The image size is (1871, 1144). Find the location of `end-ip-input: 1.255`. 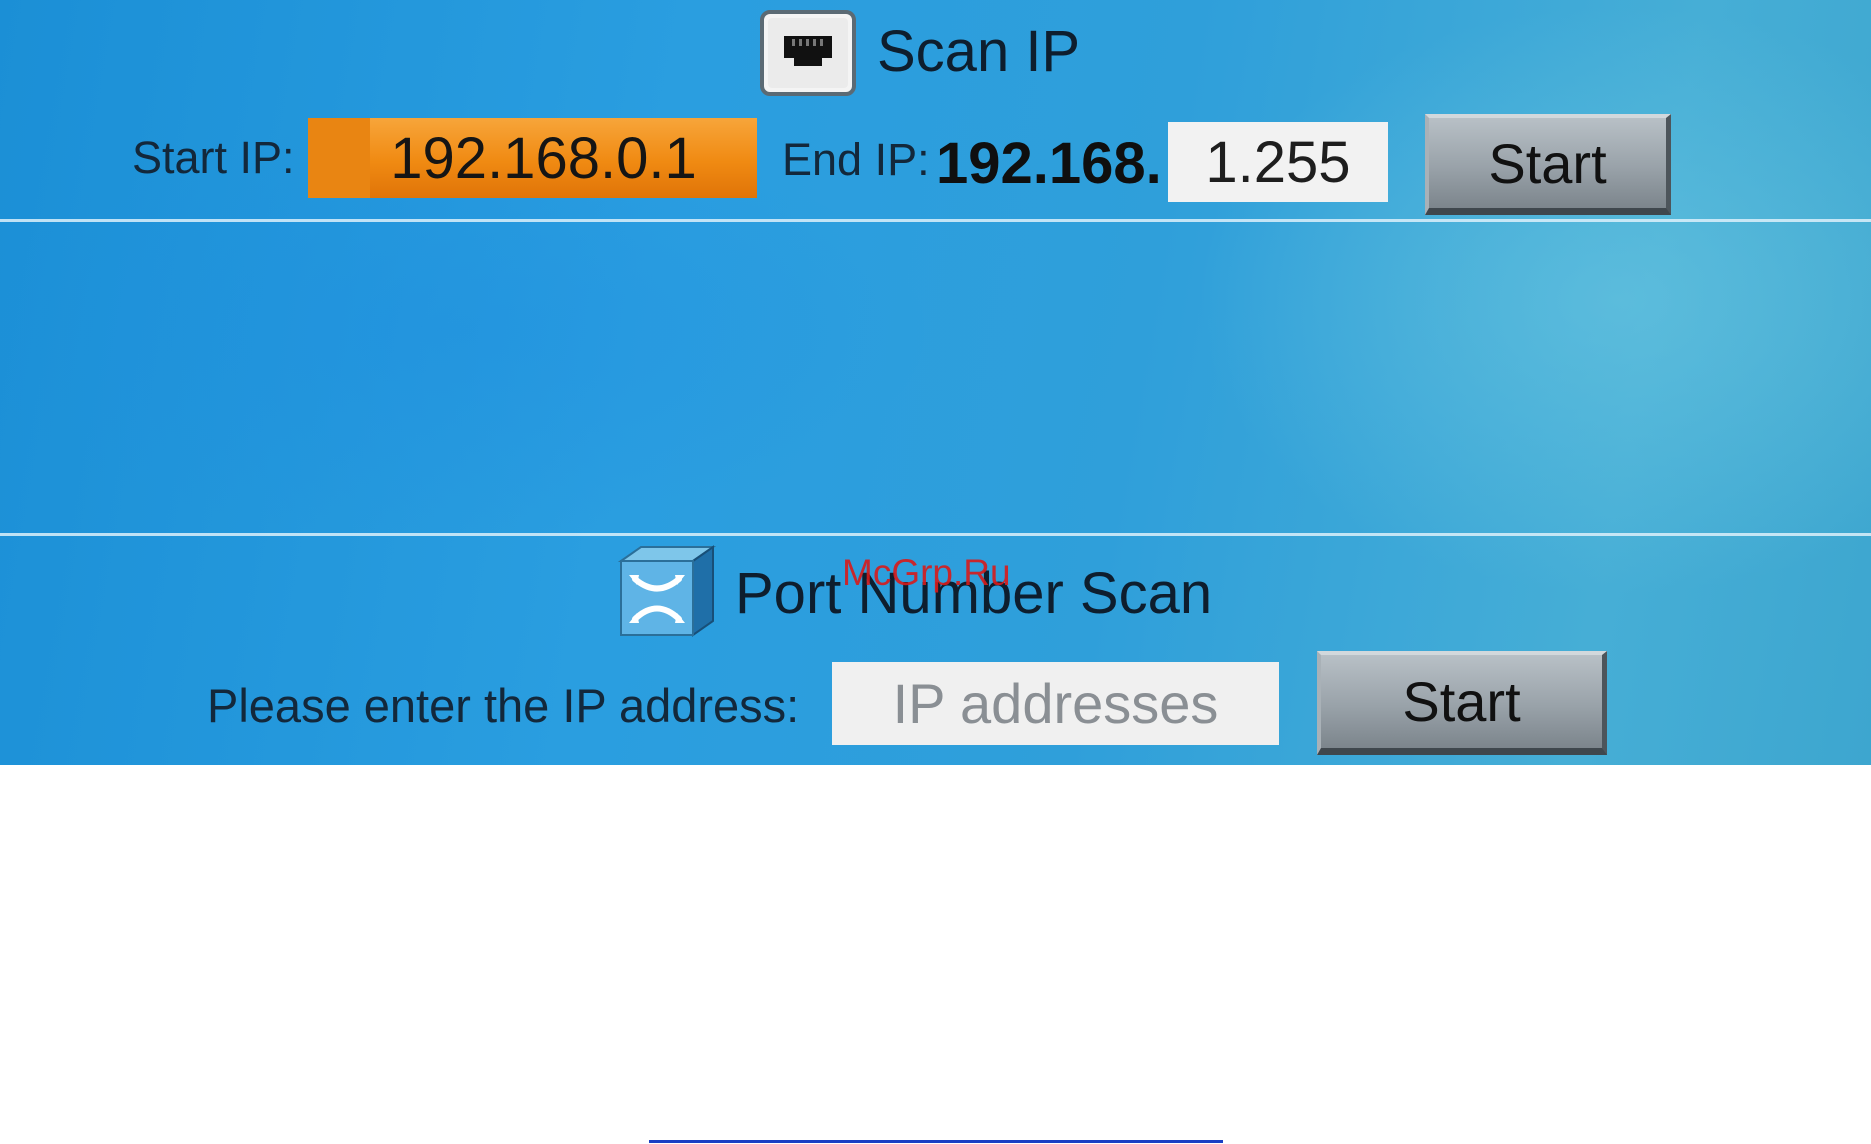

end-ip-input: 1.255 is located at coordinates (1278, 162).